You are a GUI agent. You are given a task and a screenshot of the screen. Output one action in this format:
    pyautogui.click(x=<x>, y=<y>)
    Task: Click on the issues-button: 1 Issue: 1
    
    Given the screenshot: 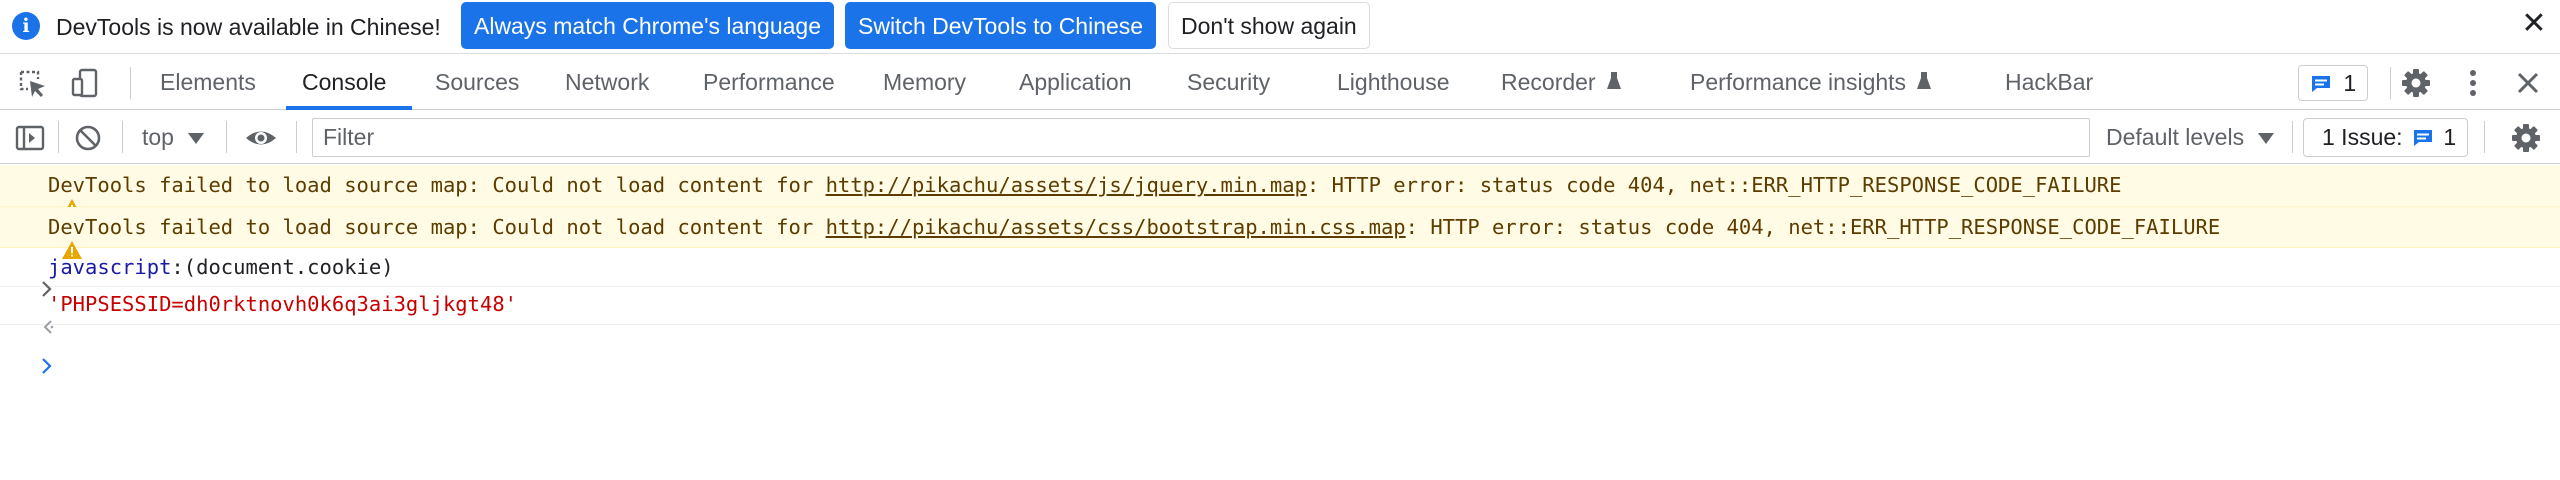 What is the action you would take?
    pyautogui.click(x=2385, y=137)
    